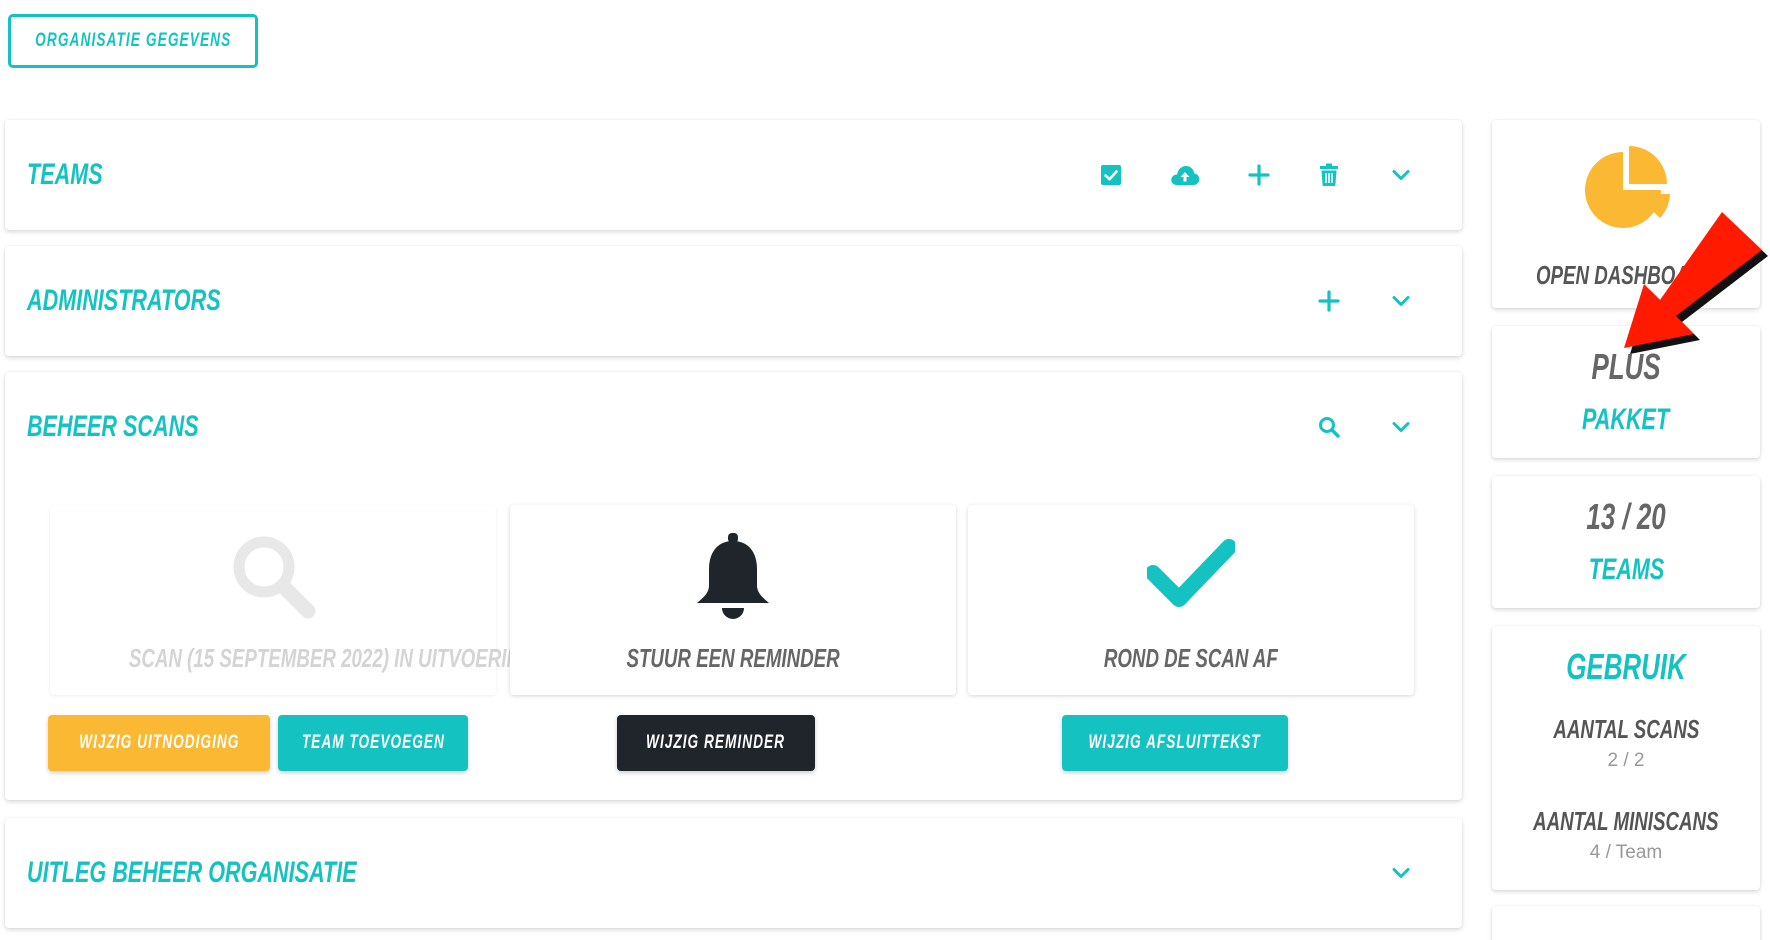 The image size is (1770, 940). What do you see at coordinates (1626, 923) in the screenshot?
I see `extra-card` at bounding box center [1626, 923].